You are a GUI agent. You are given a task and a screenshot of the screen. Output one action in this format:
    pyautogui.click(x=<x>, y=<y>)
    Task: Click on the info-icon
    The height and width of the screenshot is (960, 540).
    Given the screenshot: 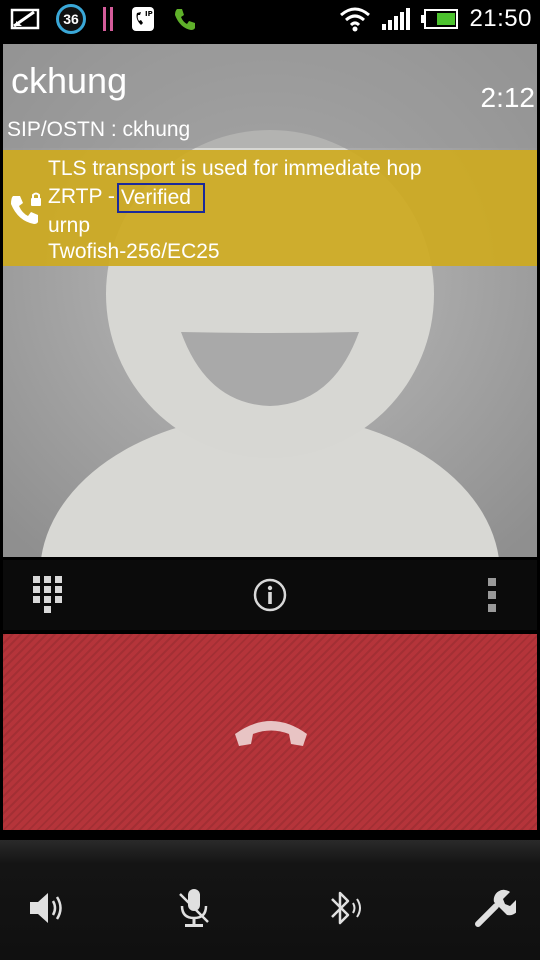 What is the action you would take?
    pyautogui.click(x=270, y=595)
    